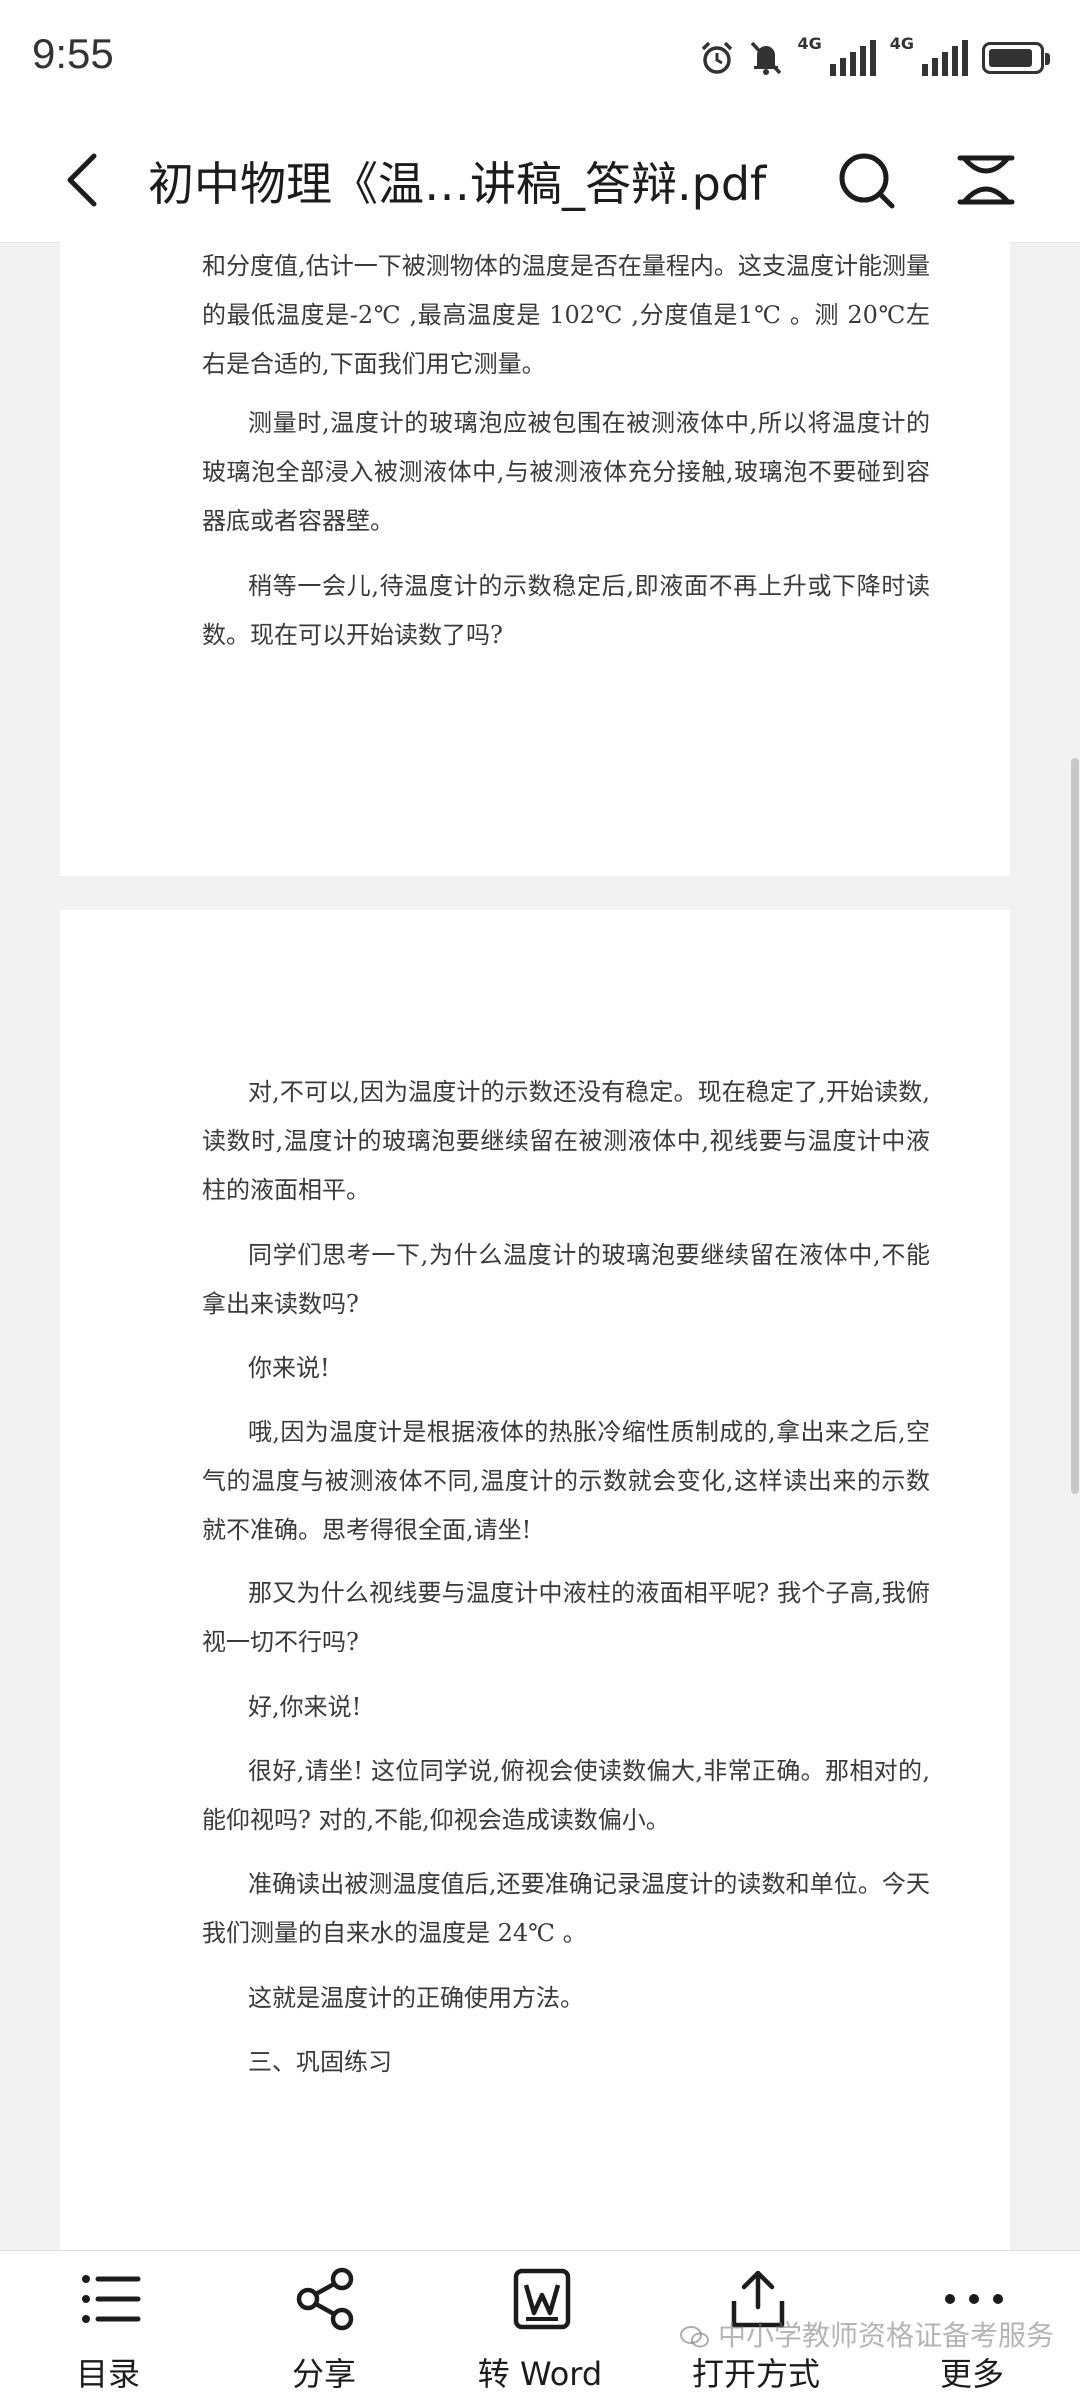 The height and width of the screenshot is (2401, 1080). I want to click on title-bar: 初中物理《温…讲稿_答辩.pdf, so click(540, 180).